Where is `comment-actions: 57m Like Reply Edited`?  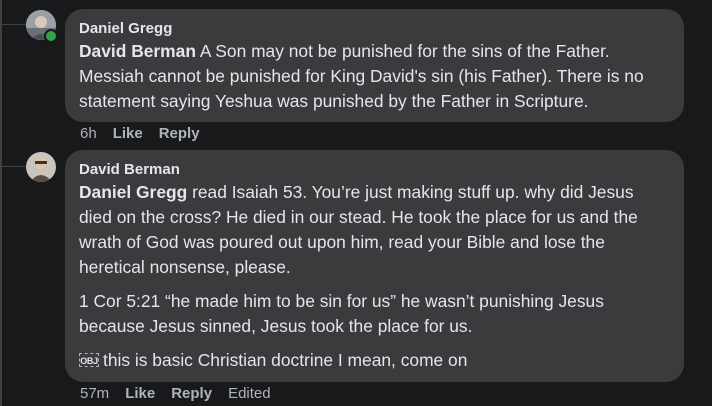
comment-actions: 57m Like Reply Edited is located at coordinates (183, 394).